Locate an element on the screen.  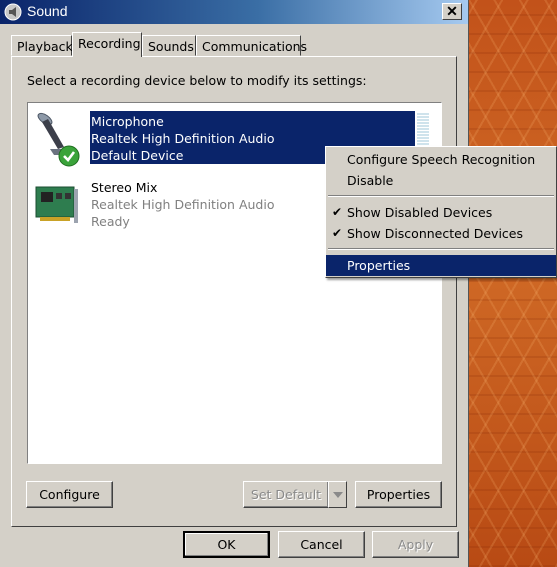
device-status: Ready is located at coordinates (110, 221).